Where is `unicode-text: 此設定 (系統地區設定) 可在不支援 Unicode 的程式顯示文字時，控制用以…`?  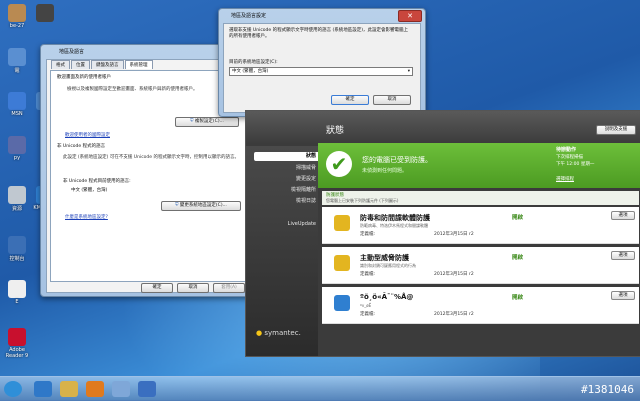 unicode-text: 此設定 (系統地區設定) 可在不支援 Unicode 的程式顯示文字時，控制用以… is located at coordinates (151, 157).